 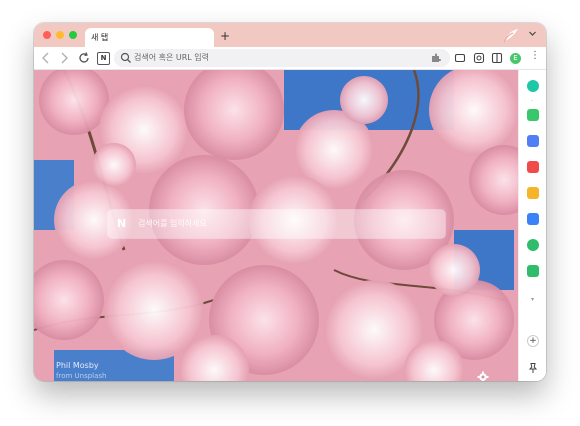 I want to click on game-icon, so click(x=533, y=271).